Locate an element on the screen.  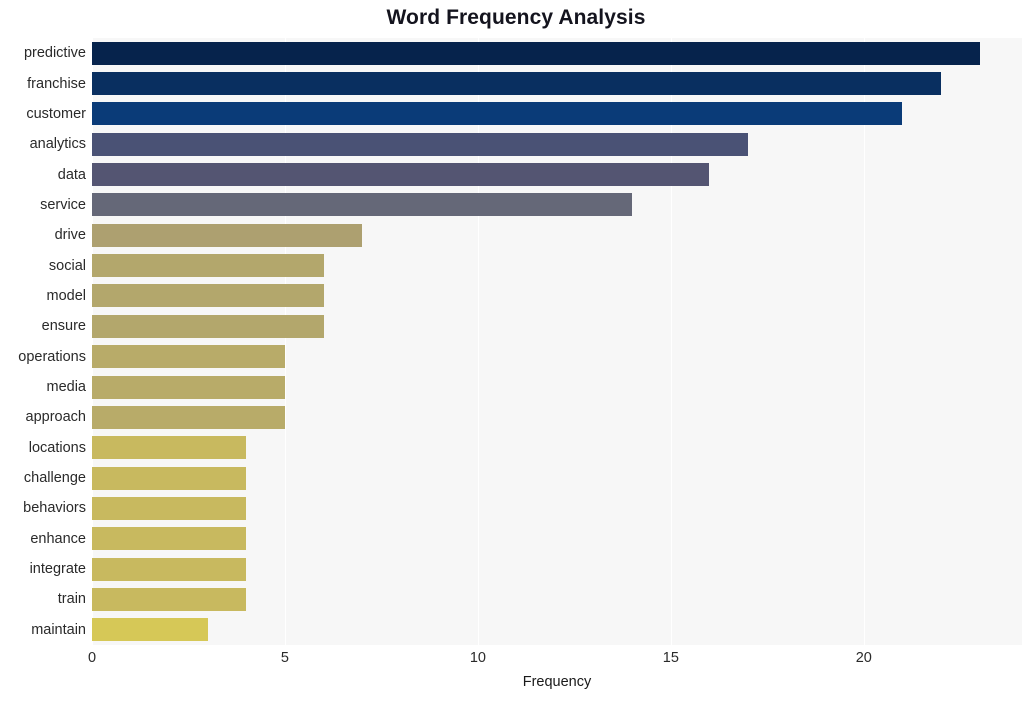
bar-enhance is located at coordinates (169, 539).